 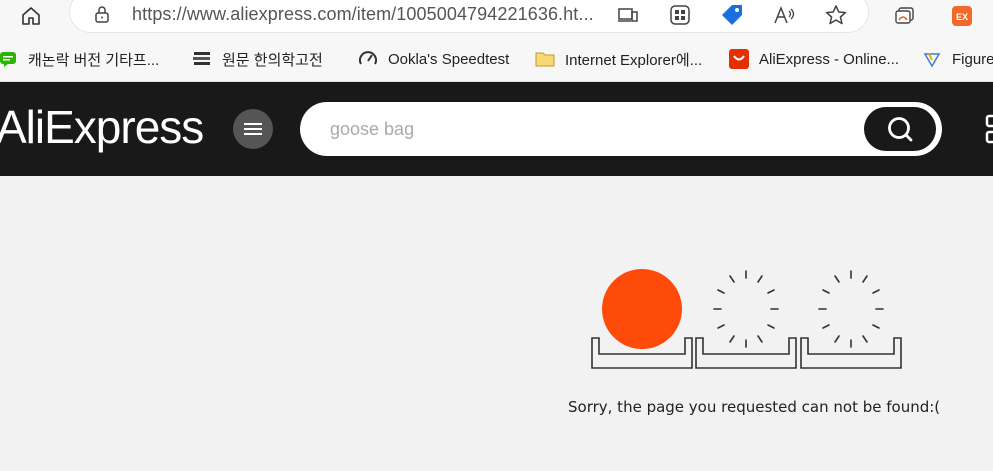 What do you see at coordinates (932, 59) in the screenshot?
I see `figure-icon` at bounding box center [932, 59].